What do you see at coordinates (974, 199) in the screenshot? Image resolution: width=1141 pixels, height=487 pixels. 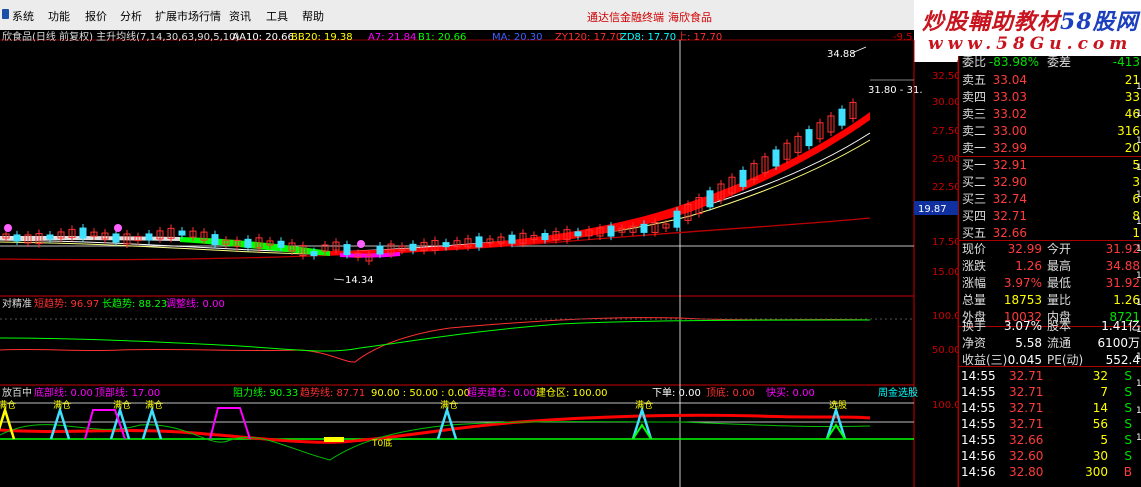 I see `bid-label: 买三` at bounding box center [974, 199].